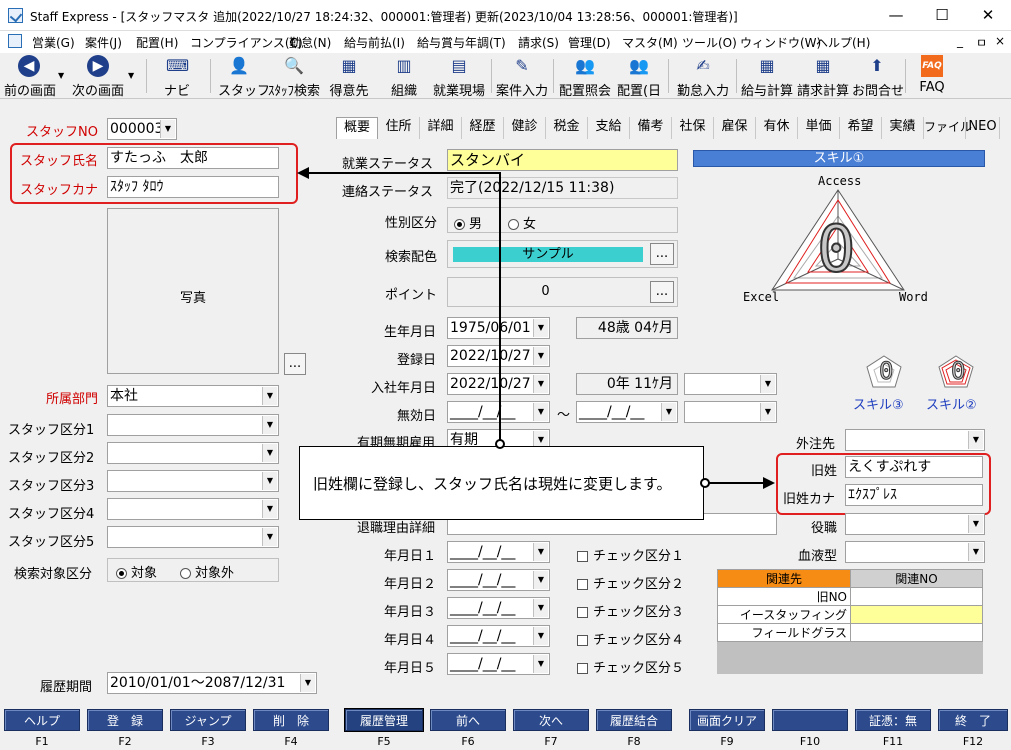  Describe the element at coordinates (349, 77) in the screenshot. I see `client-button: ▦ 得意先` at that location.